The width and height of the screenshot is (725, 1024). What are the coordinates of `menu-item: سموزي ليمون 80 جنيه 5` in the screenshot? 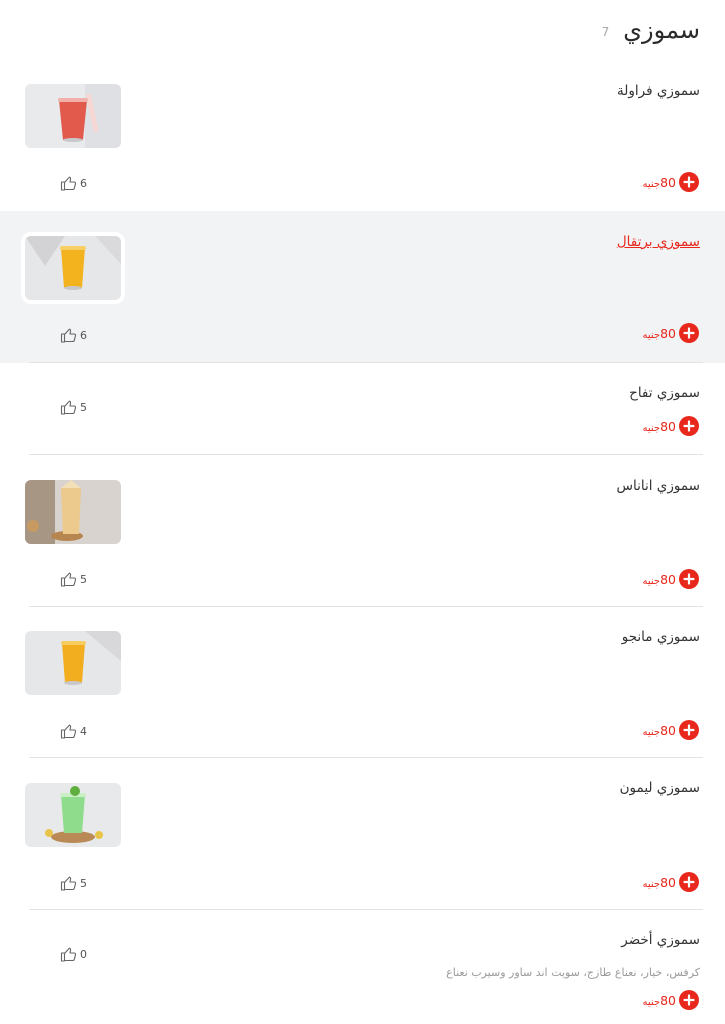 It's located at (362, 834).